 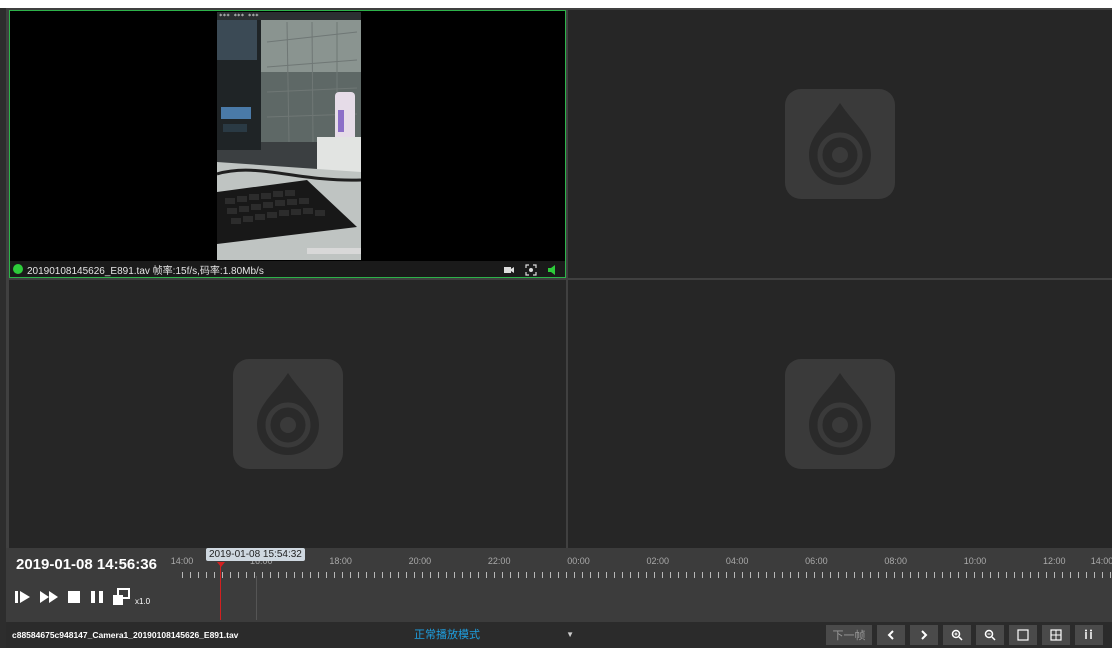 What do you see at coordinates (97, 599) in the screenshot?
I see `pause-icon` at bounding box center [97, 599].